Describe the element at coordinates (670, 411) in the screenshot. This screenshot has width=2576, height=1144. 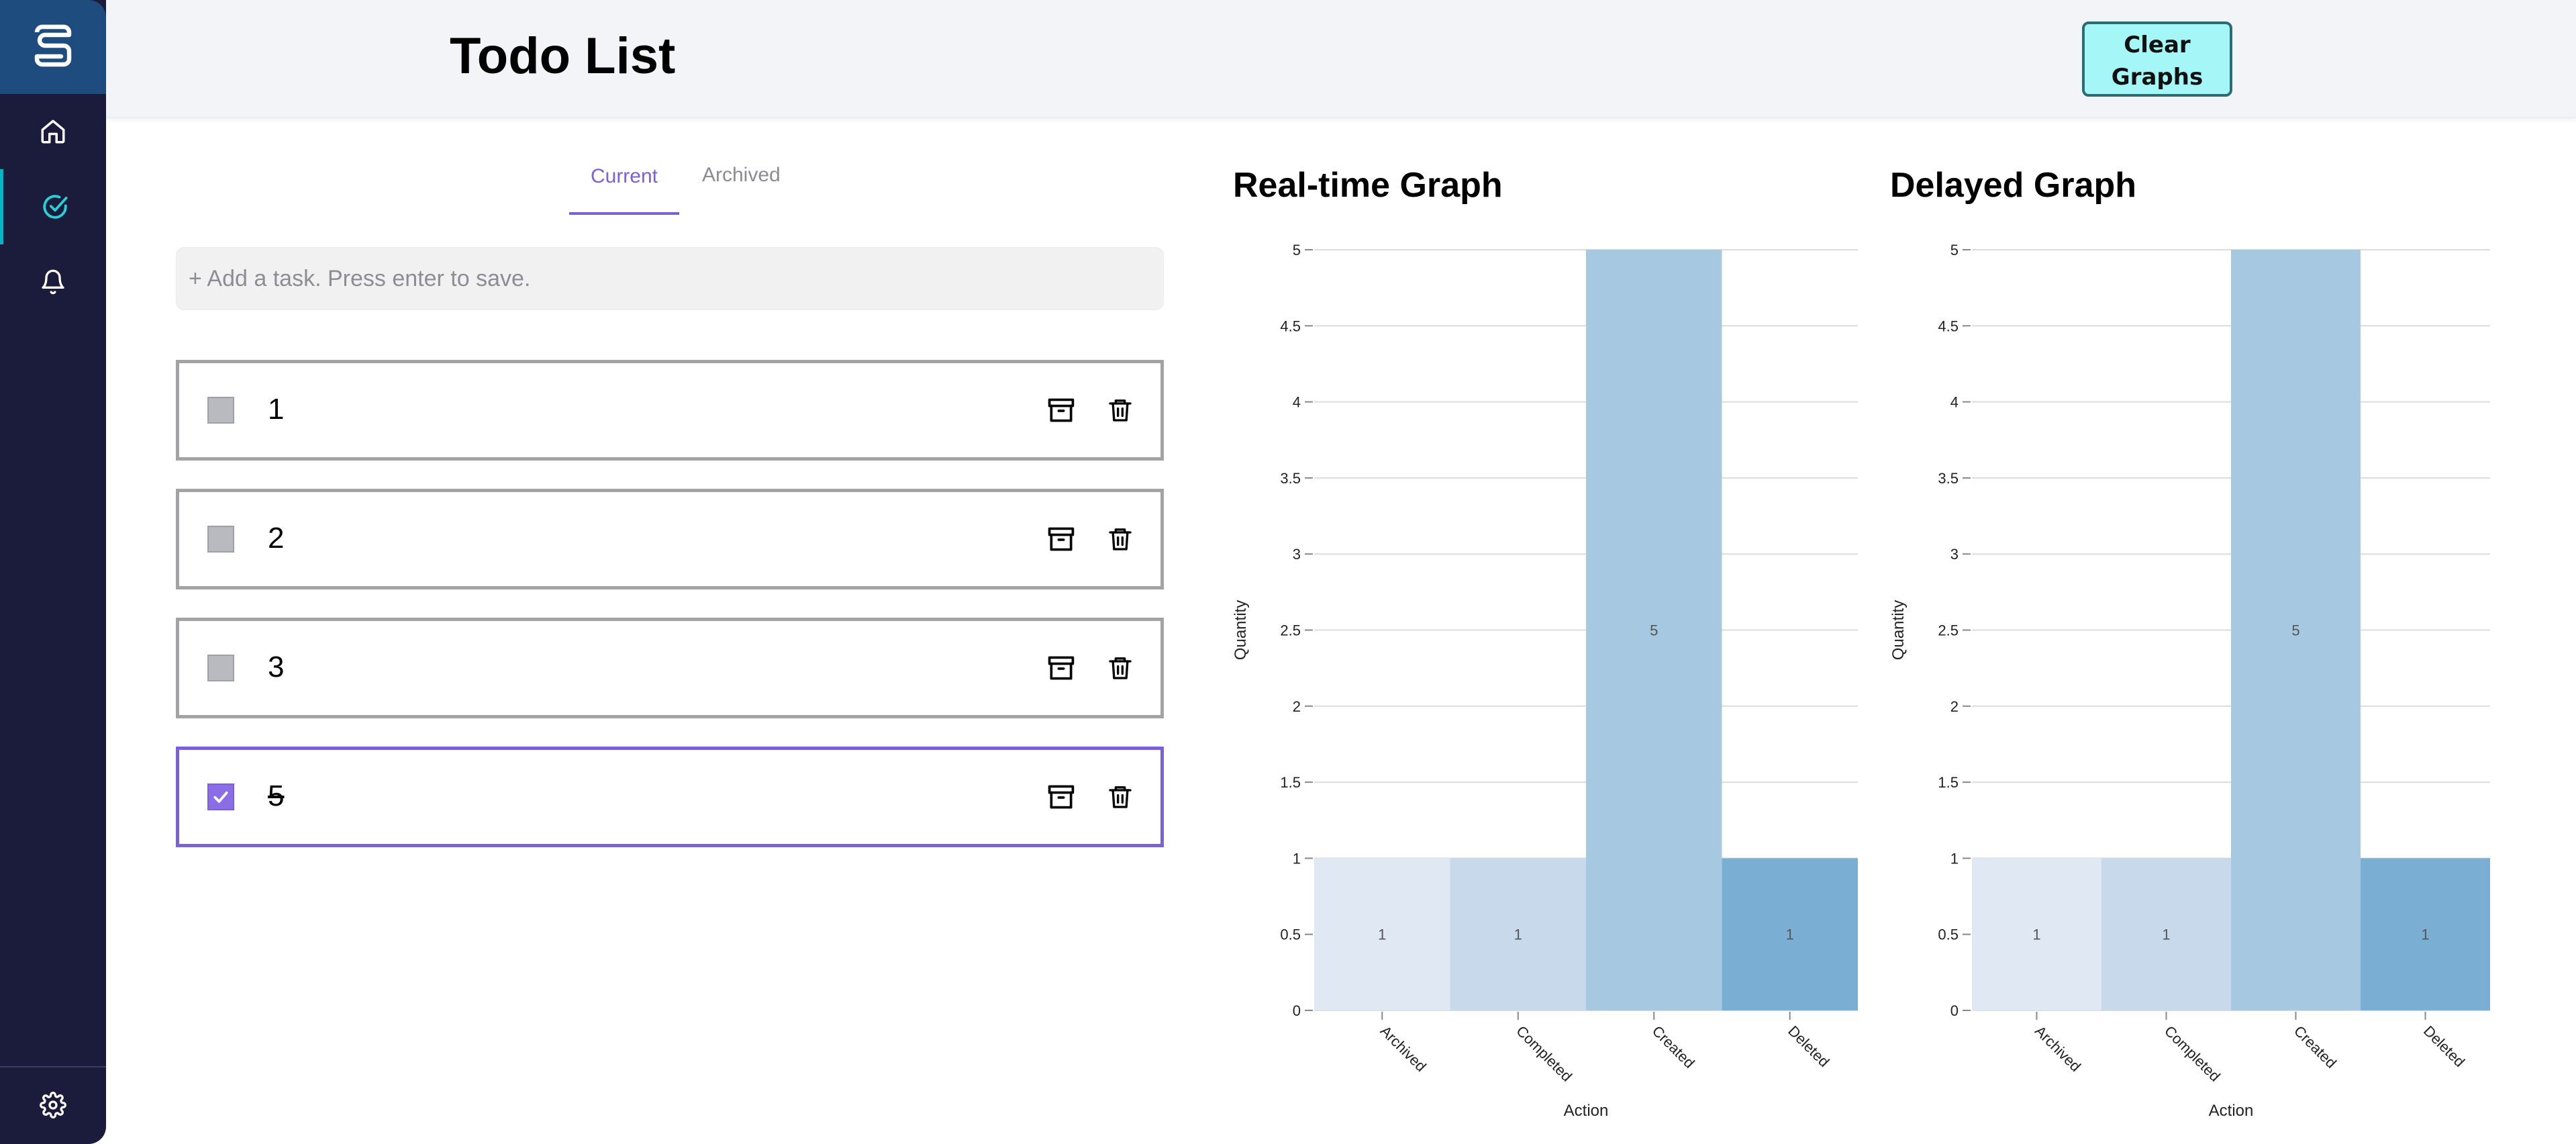
I see `todo-item: 1` at that location.